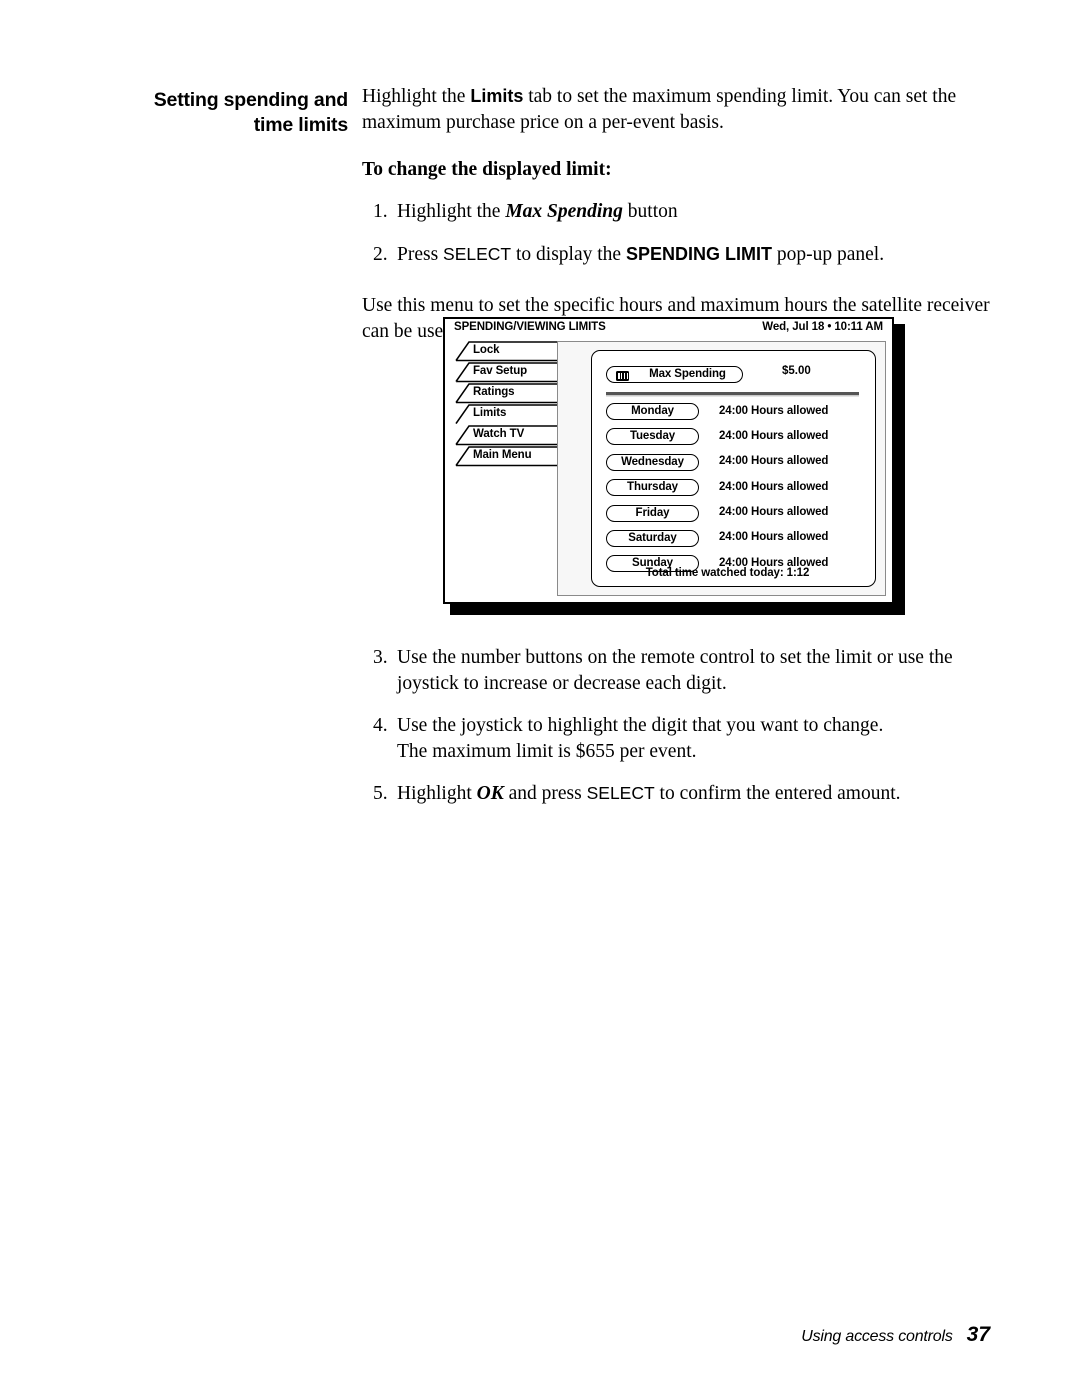 The width and height of the screenshot is (1080, 1397). Describe the element at coordinates (494, 392) in the screenshot. I see `sidebar-tab-label: Ratings` at that location.